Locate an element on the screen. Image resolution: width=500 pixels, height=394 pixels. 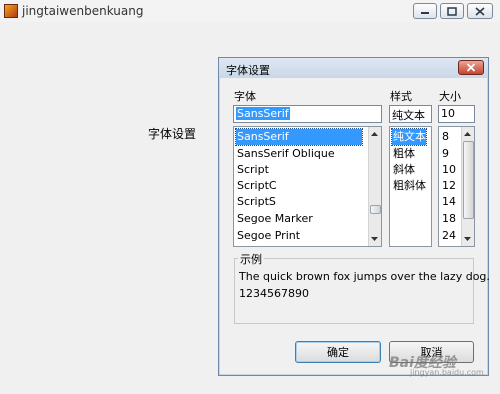
size-input: 10 is located at coordinates (456, 114).